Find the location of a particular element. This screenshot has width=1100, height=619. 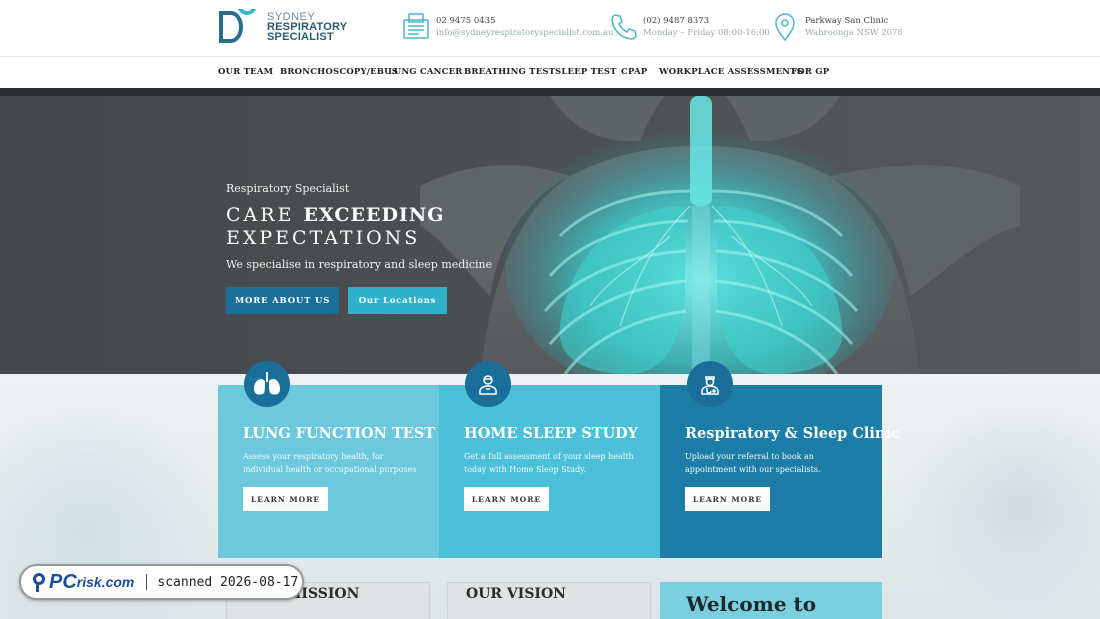

vision-box: OUR VISION is located at coordinates (549, 600).